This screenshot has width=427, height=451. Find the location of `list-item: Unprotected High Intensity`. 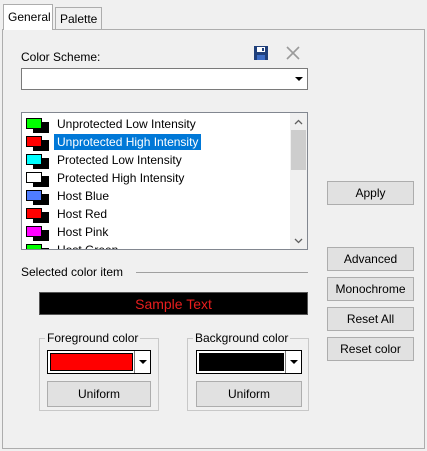

list-item: Unprotected High Intensity is located at coordinates (157, 142).